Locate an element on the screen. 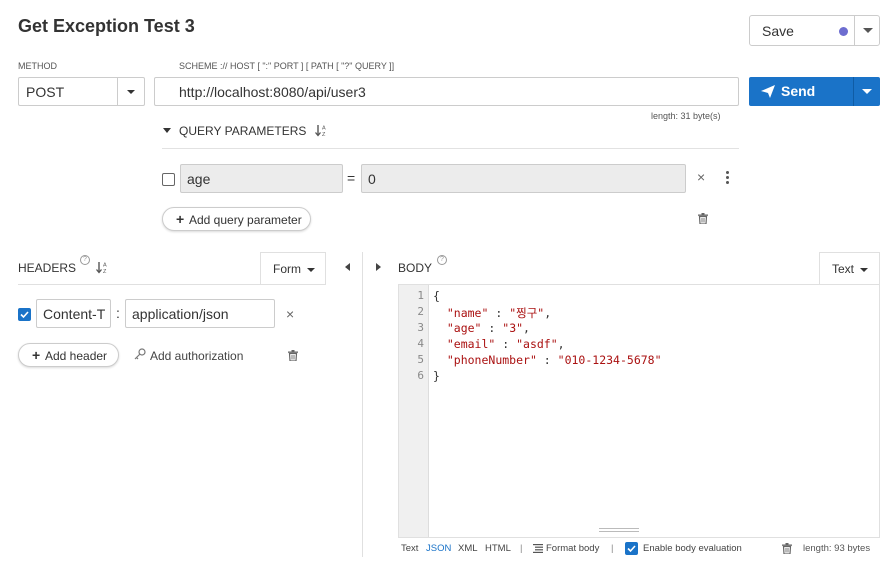 Image resolution: width=890 pixels, height=565 pixels. expand-right-icon is located at coordinates (378, 267).